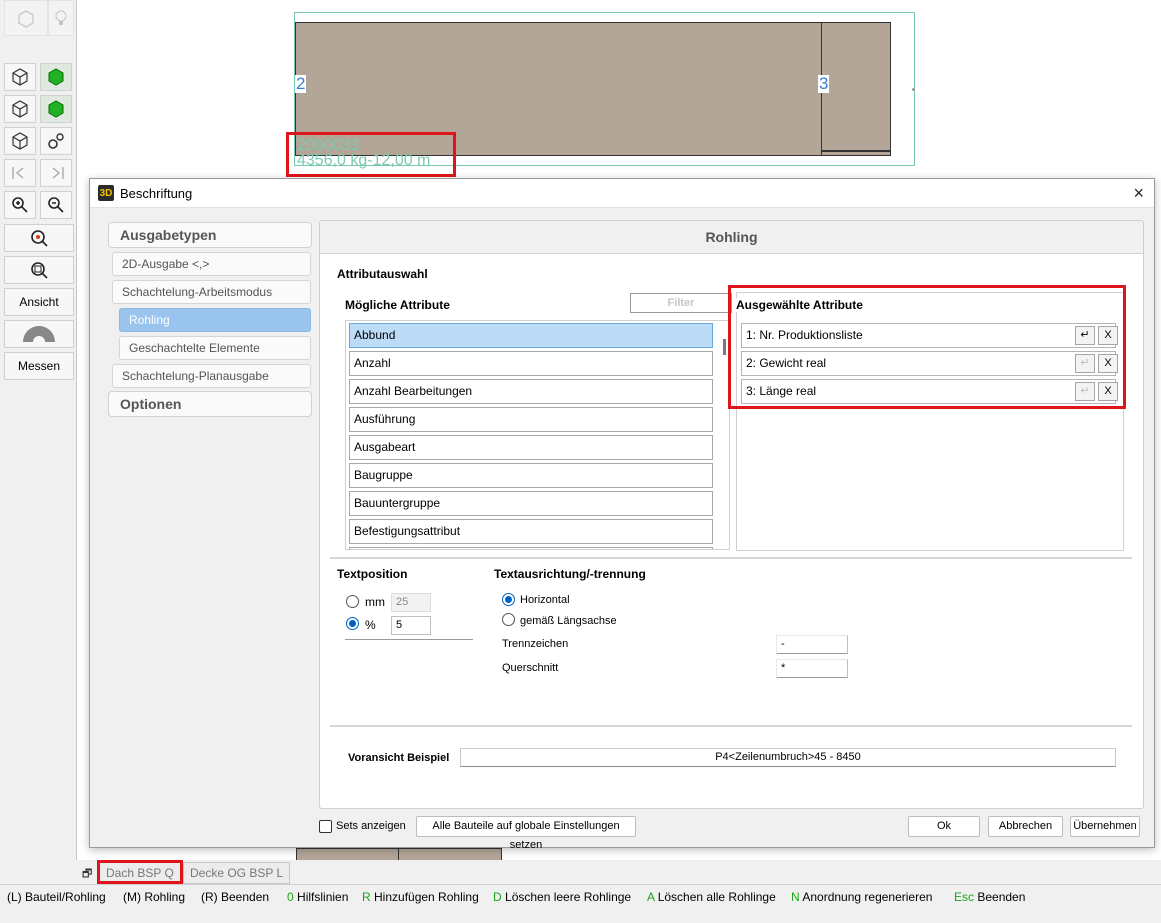 This screenshot has height=923, width=1161. Describe the element at coordinates (812, 644) in the screenshot. I see `trennzeichen-field: -` at that location.